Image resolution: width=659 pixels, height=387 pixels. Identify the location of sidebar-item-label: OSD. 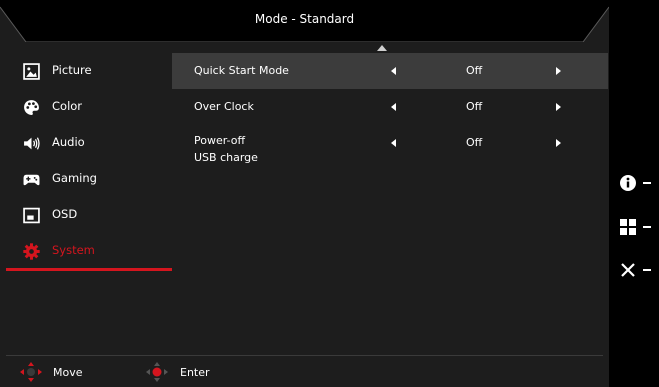
(65, 214).